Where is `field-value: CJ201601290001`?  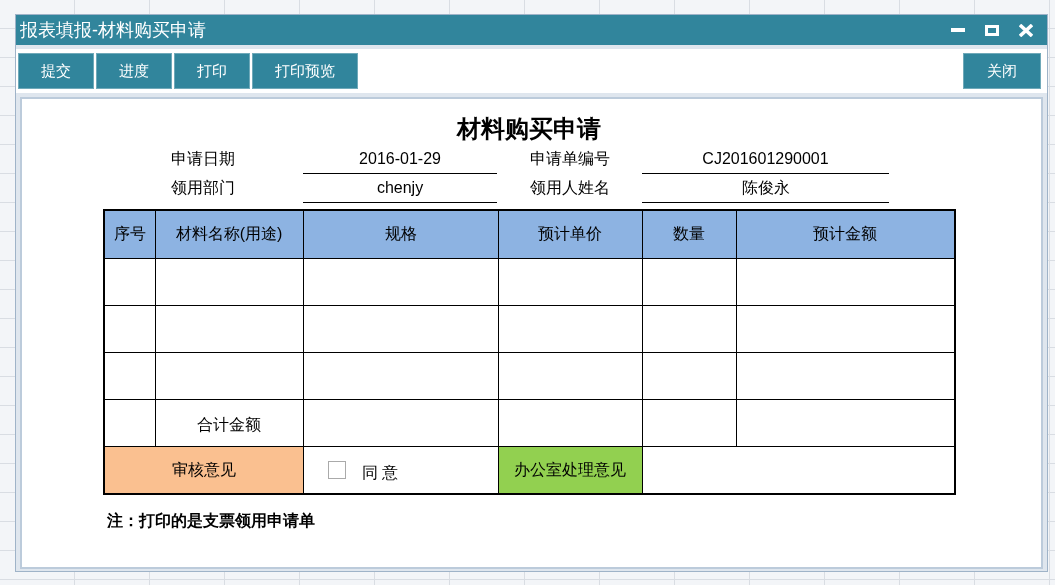
field-value: CJ201601290001 is located at coordinates (765, 159).